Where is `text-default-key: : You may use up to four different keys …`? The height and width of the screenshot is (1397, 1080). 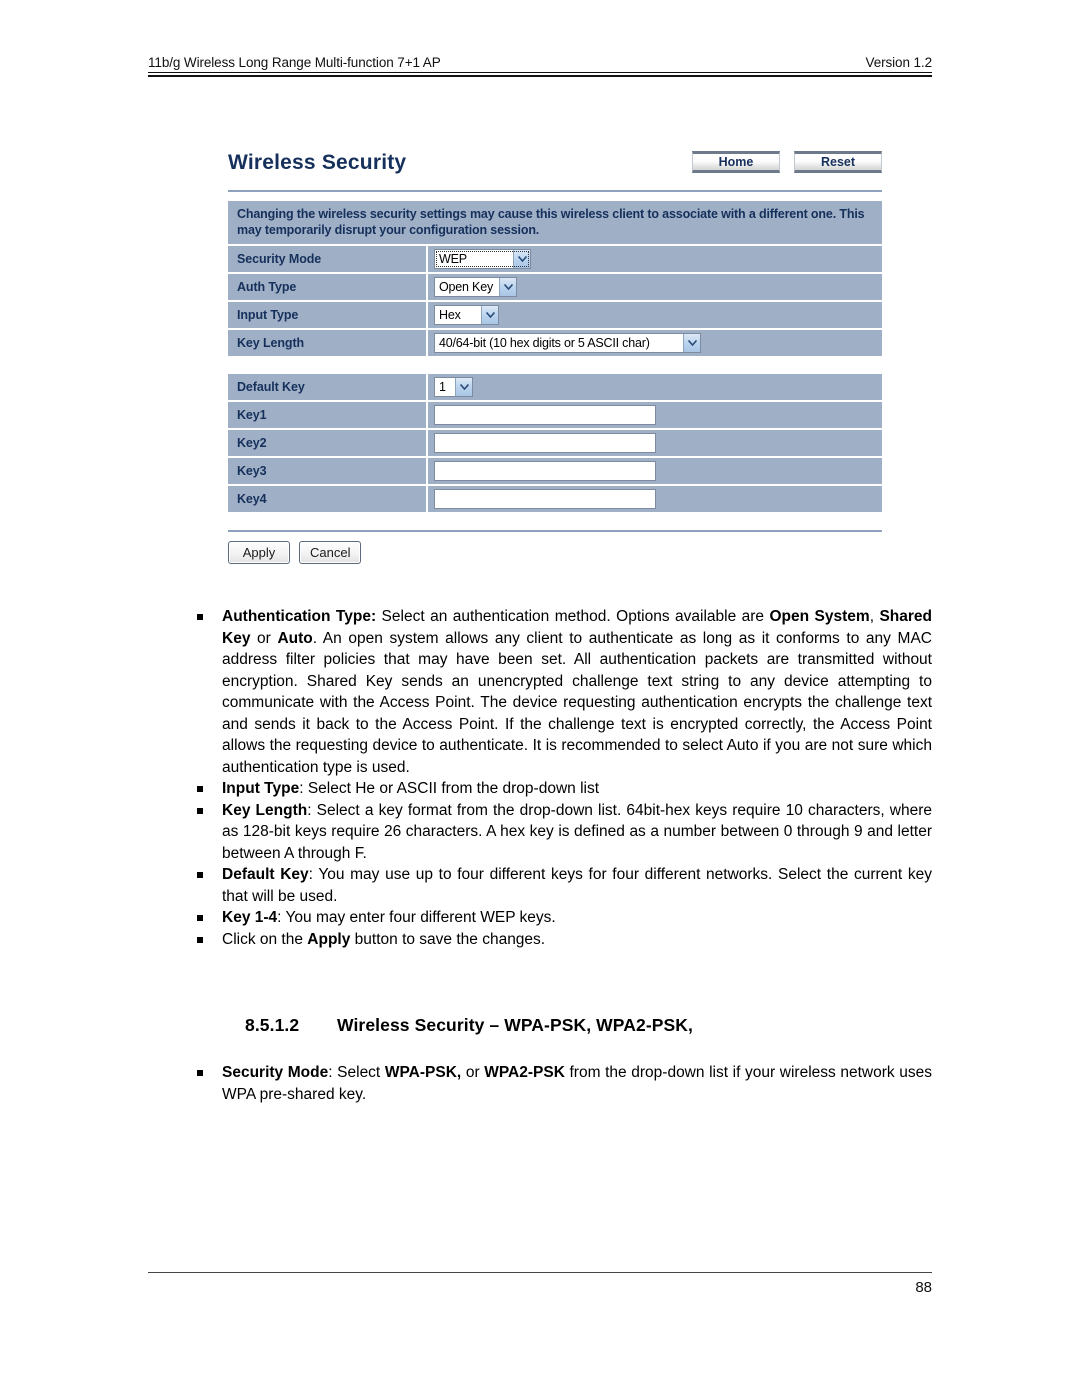 text-default-key: : You may use up to four different keys … is located at coordinates (577, 885).